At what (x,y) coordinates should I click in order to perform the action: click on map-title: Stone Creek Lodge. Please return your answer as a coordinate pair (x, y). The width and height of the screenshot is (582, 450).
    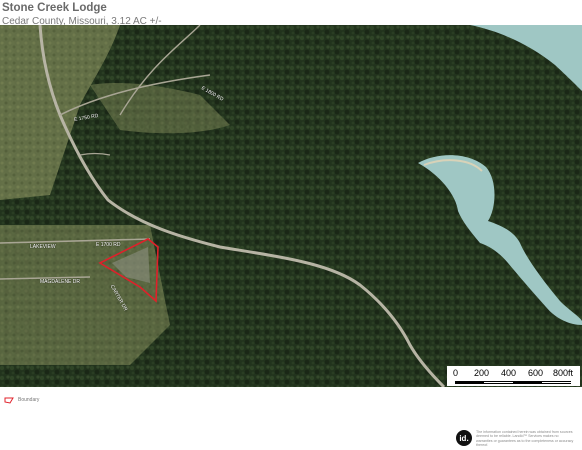
    Looking at the image, I should click on (54, 8).